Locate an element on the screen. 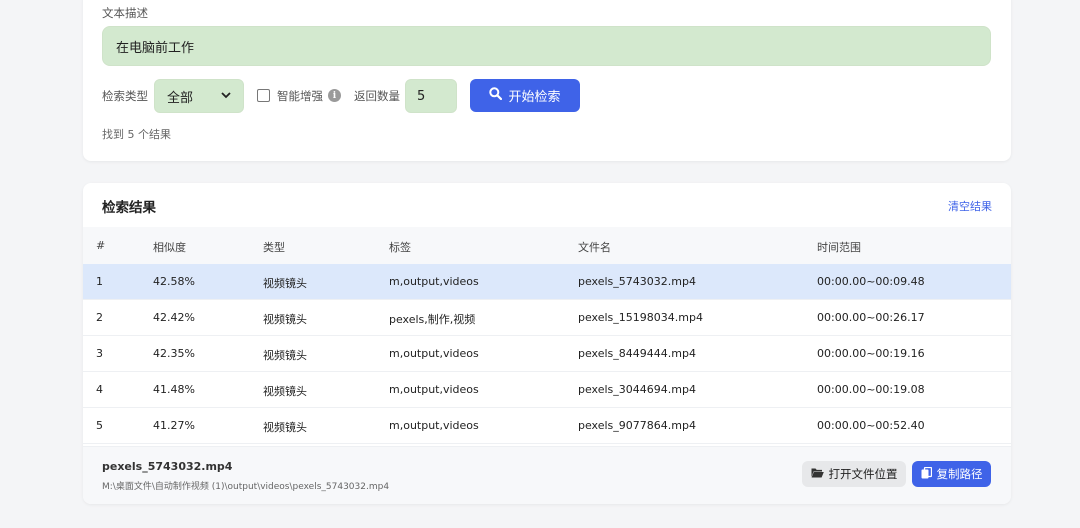  row-filename: pexels_5743032.mp4 is located at coordinates (637, 281).